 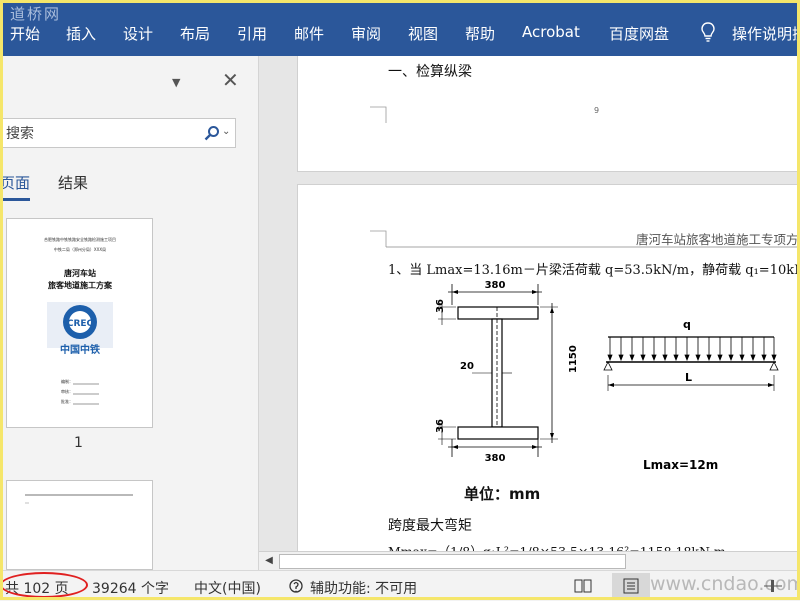 I want to click on svg-text: CREC, so click(x=80, y=324).